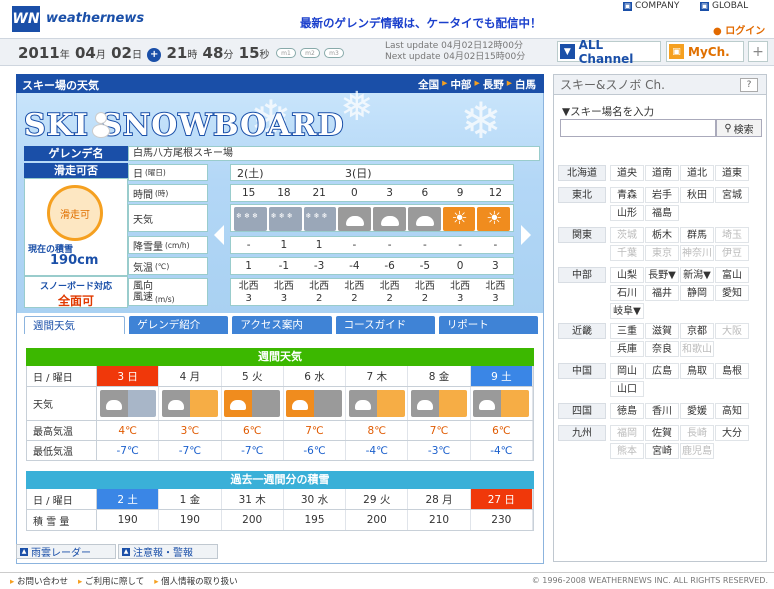 Image resolution: width=774 pixels, height=589 pixels. What do you see at coordinates (638, 128) in the screenshot?
I see `resort-search-input` at bounding box center [638, 128].